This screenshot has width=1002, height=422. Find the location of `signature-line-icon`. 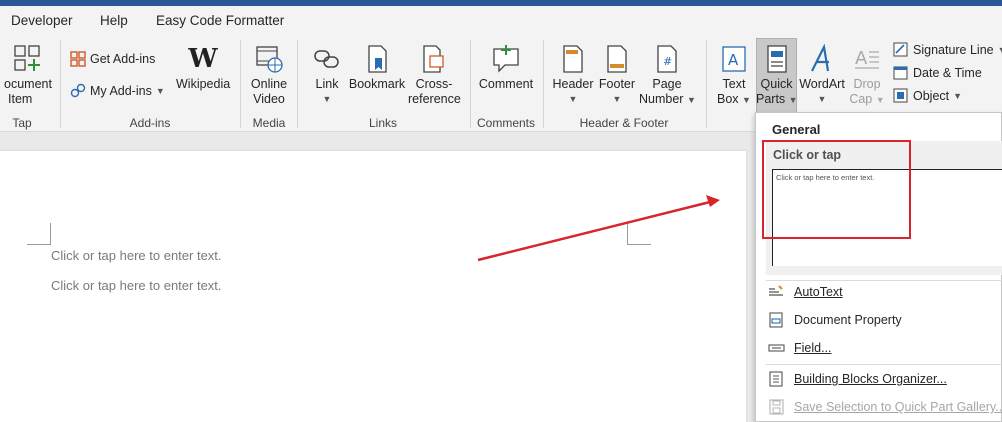

signature-line-icon is located at coordinates (900, 49).